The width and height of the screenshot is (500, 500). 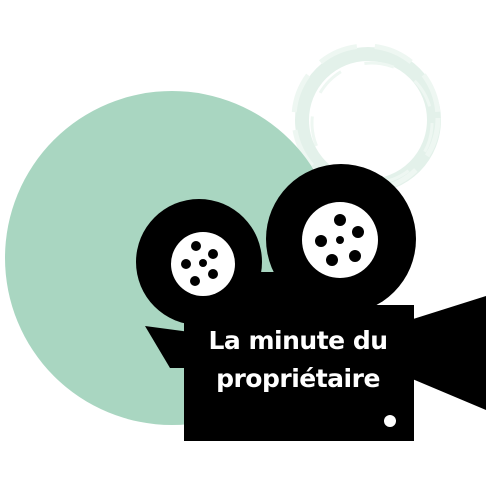 What do you see at coordinates (298, 360) in the screenshot?
I see `illustration-title: La minute du propriétaire` at bounding box center [298, 360].